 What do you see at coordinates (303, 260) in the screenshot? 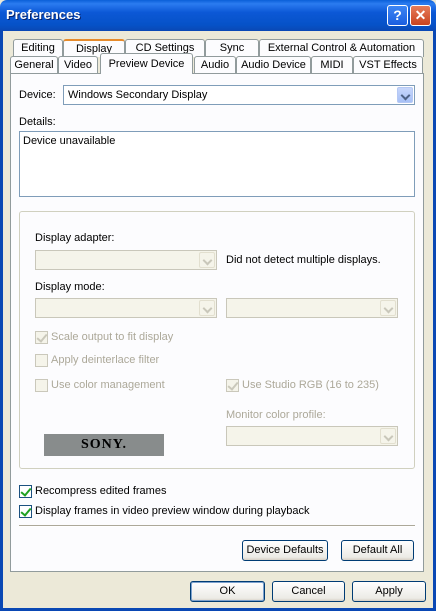
I see `display-adapter-note: Did not detect multiple displays.` at bounding box center [303, 260].